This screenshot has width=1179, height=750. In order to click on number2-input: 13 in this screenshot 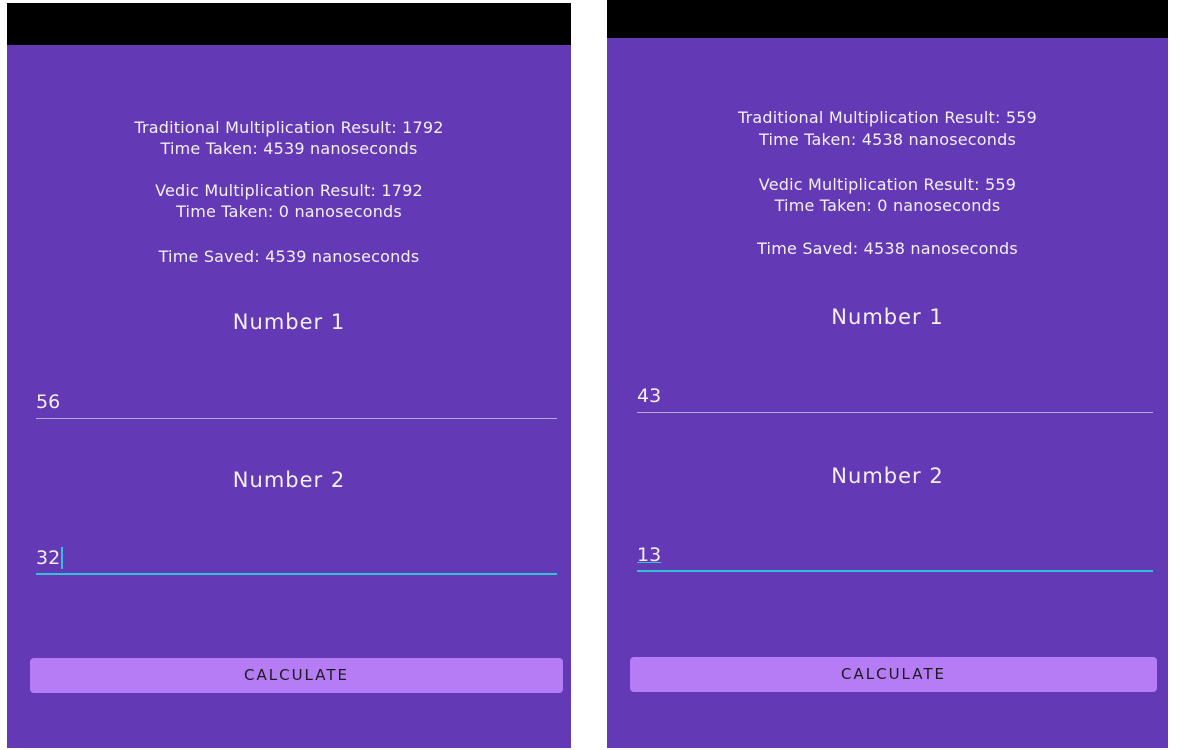, I will do `click(895, 557)`.